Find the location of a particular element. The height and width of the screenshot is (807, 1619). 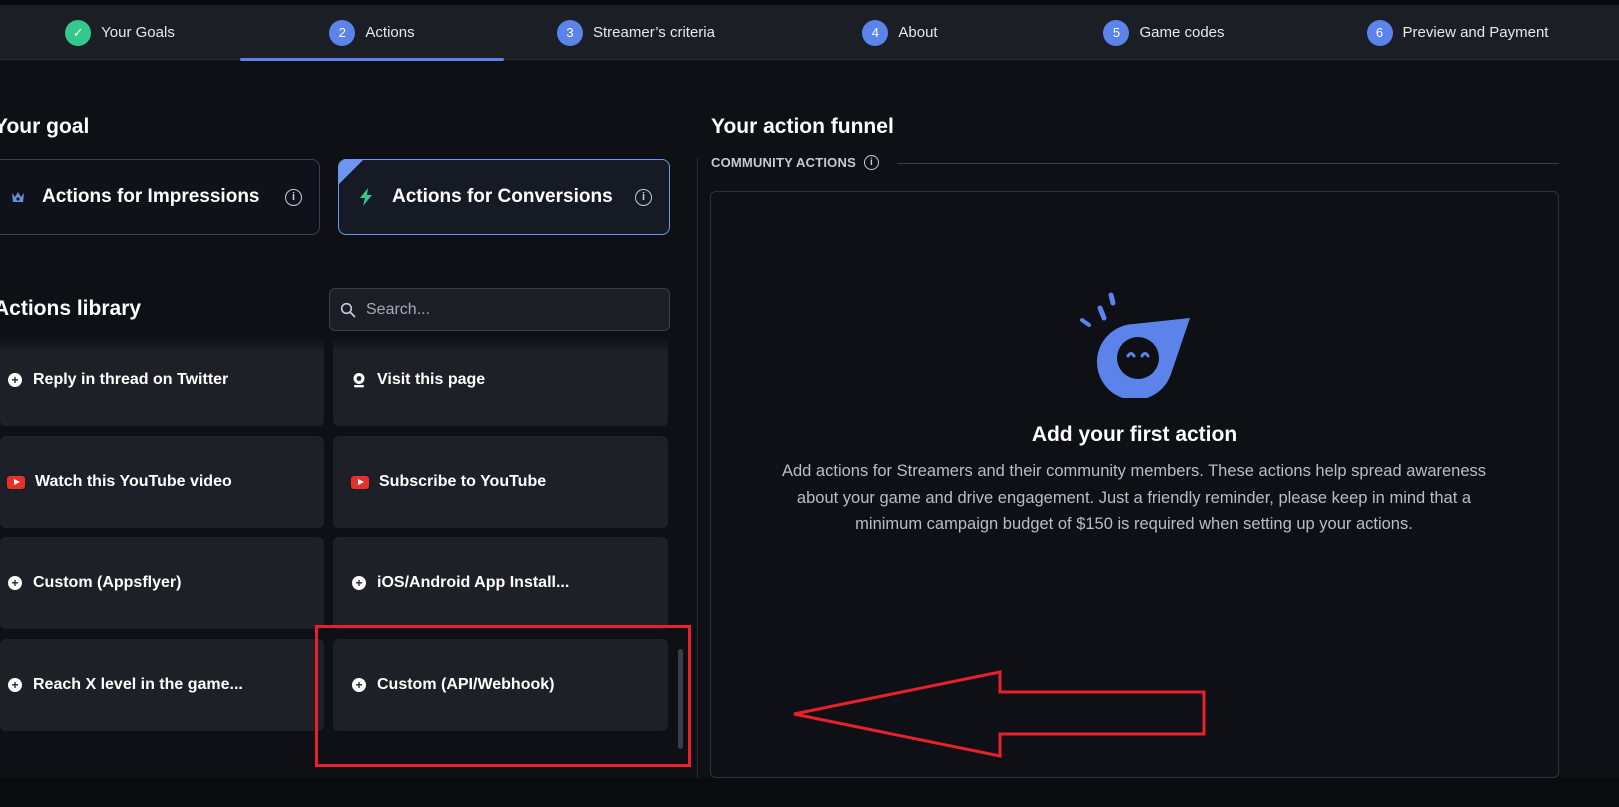

goal-option-label: Actions for Impressions is located at coordinates (151, 196).